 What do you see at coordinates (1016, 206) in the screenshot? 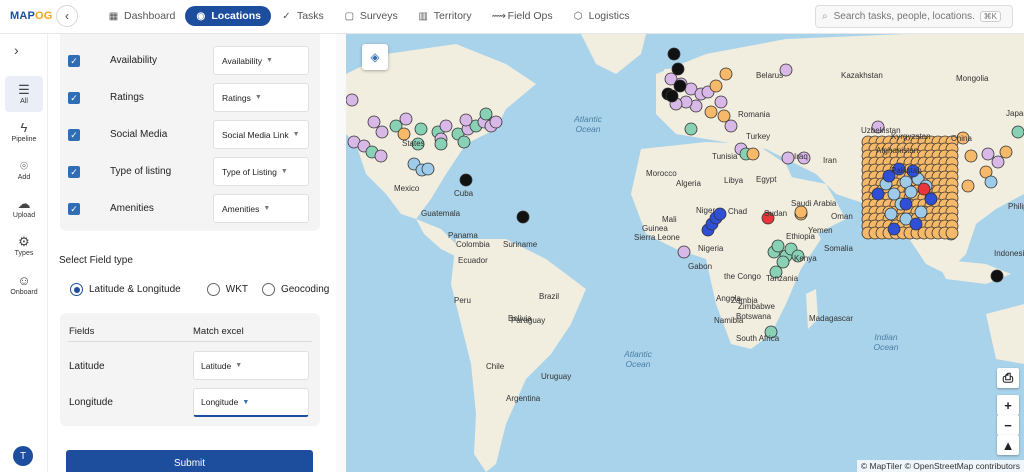
I see `map-country-label: Philippines` at bounding box center [1016, 206].